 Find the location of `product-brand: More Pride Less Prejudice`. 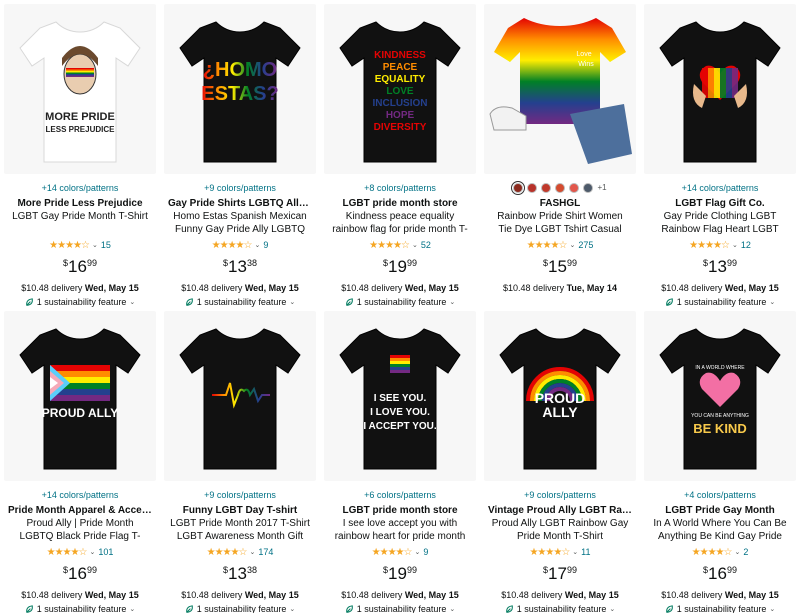

product-brand: More Pride Less Prejudice is located at coordinates (80, 203).